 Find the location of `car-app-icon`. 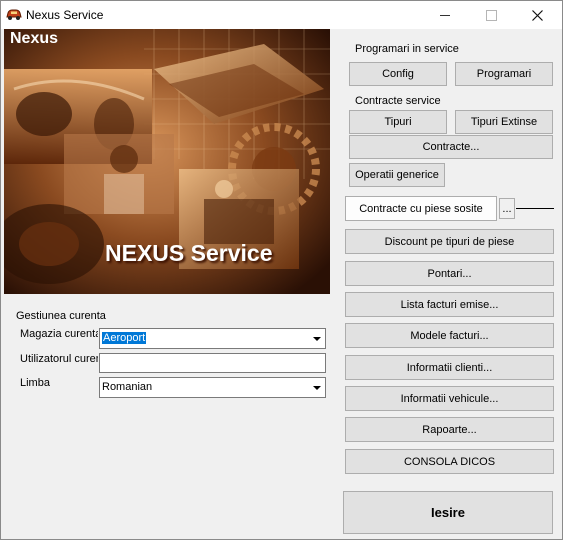

car-app-icon is located at coordinates (14, 14).